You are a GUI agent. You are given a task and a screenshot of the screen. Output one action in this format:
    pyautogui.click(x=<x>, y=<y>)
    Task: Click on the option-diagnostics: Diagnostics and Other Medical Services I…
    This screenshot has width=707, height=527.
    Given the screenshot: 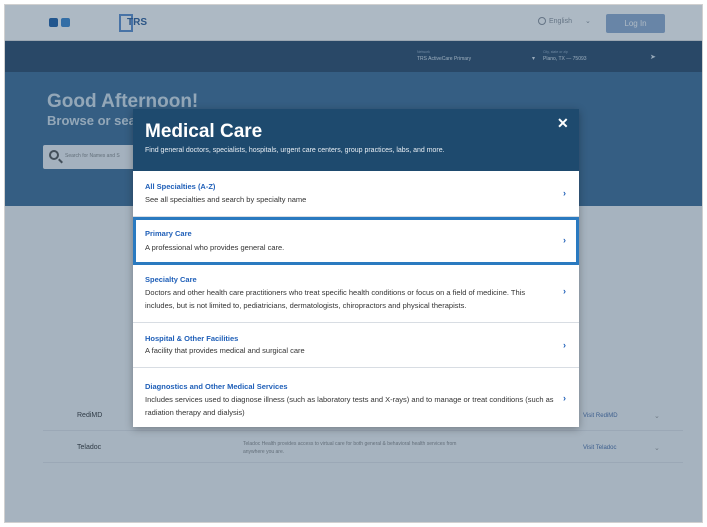 What is the action you would take?
    pyautogui.click(x=356, y=397)
    